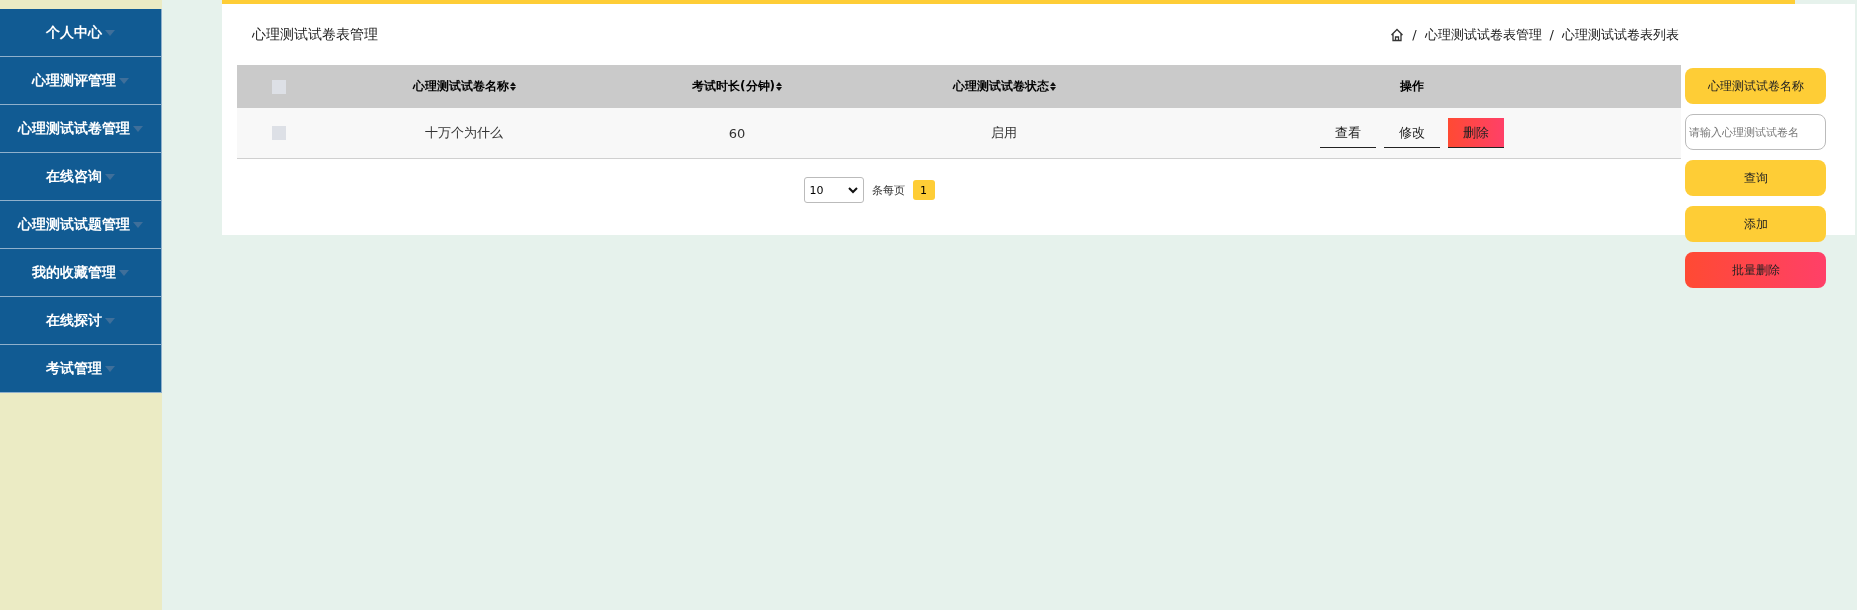 This screenshot has width=1857, height=610. What do you see at coordinates (81, 33) in the screenshot?
I see `sidebar-item: 个人中心` at bounding box center [81, 33].